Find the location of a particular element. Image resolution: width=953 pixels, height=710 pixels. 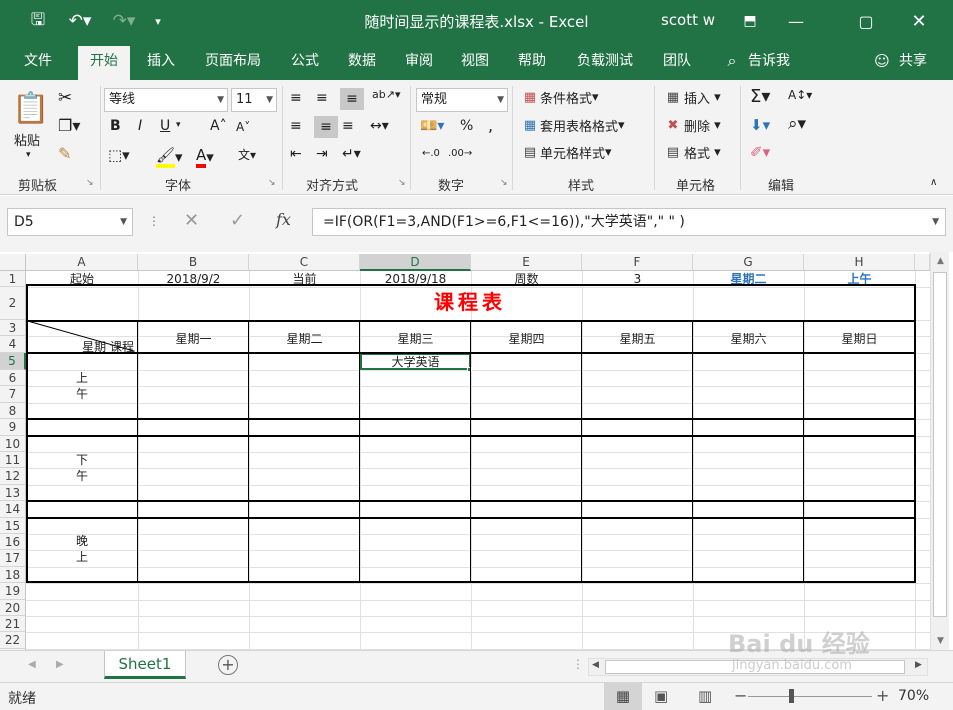

column-header-g: G is located at coordinates (748, 262).